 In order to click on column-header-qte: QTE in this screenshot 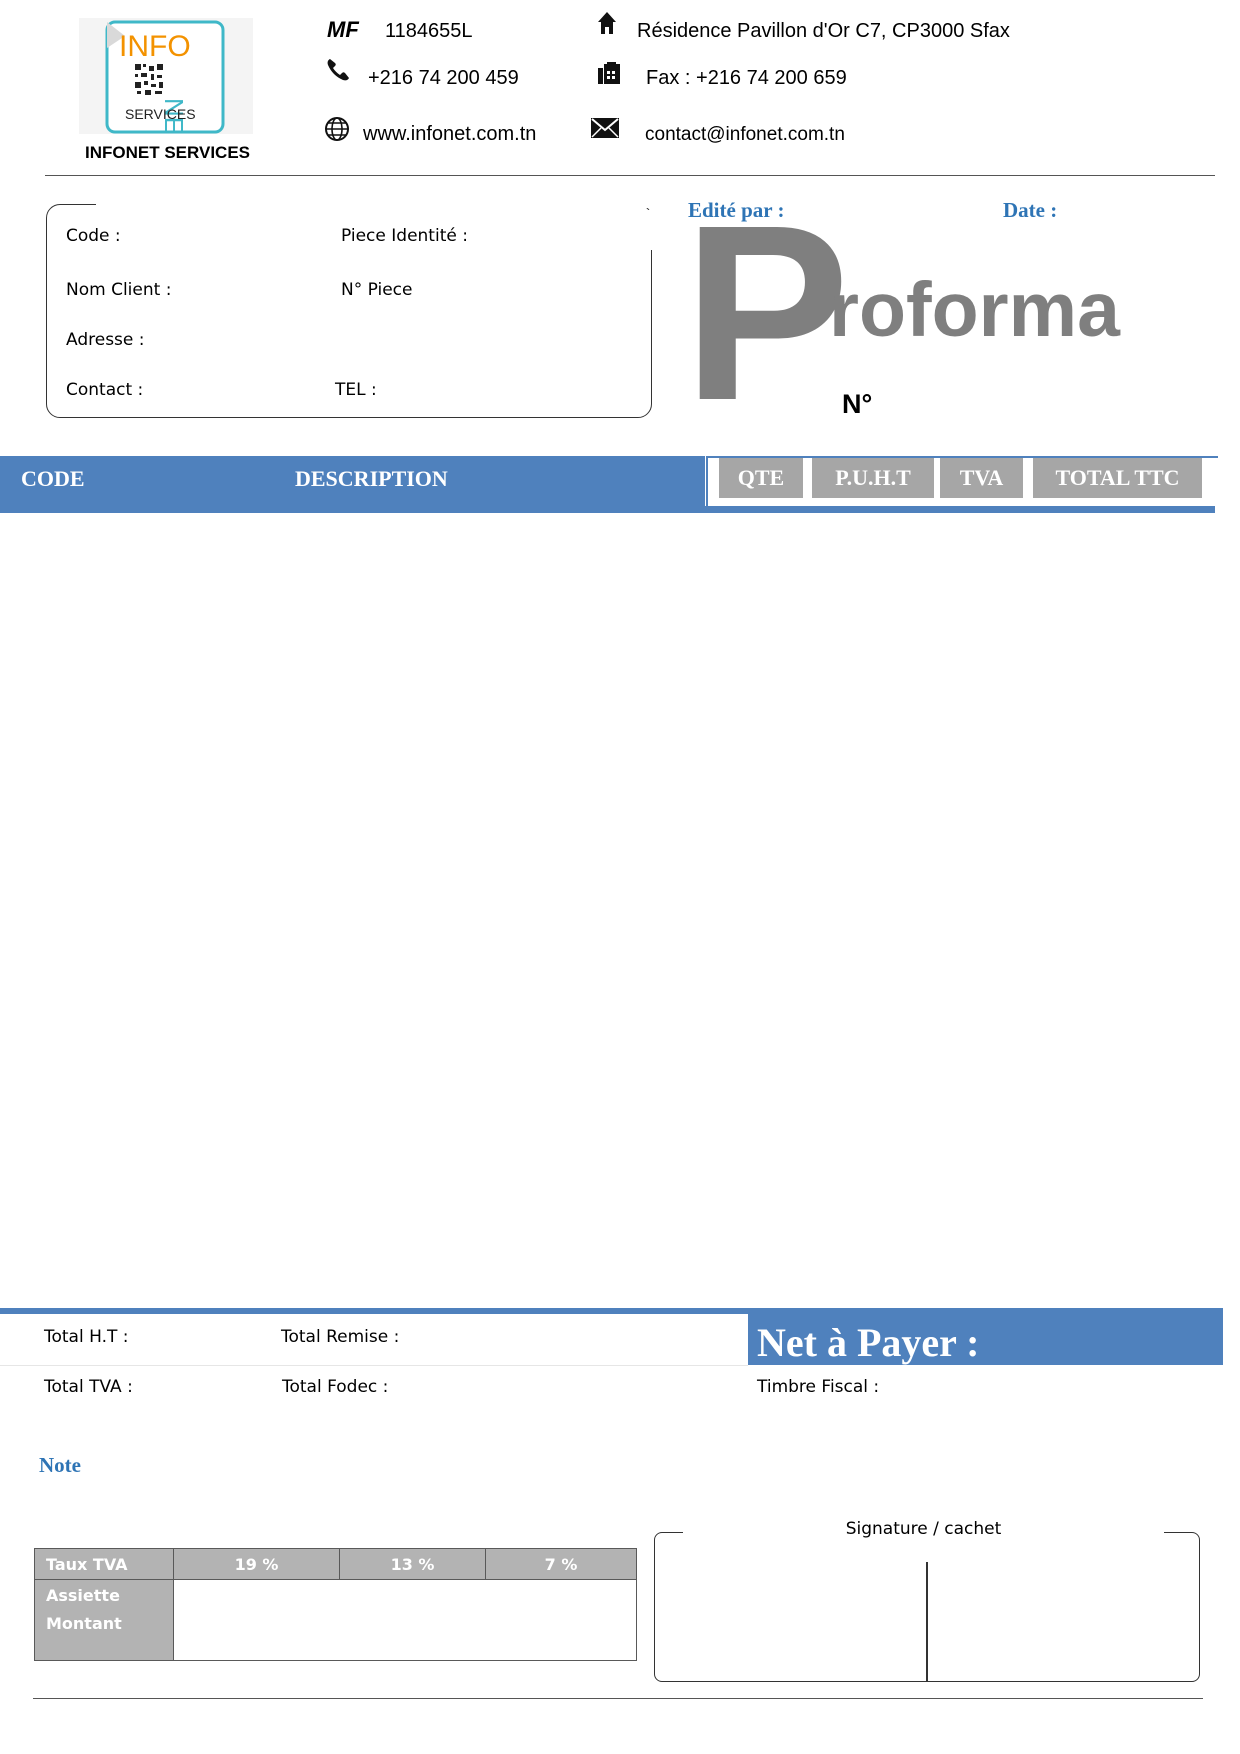, I will do `click(761, 478)`.